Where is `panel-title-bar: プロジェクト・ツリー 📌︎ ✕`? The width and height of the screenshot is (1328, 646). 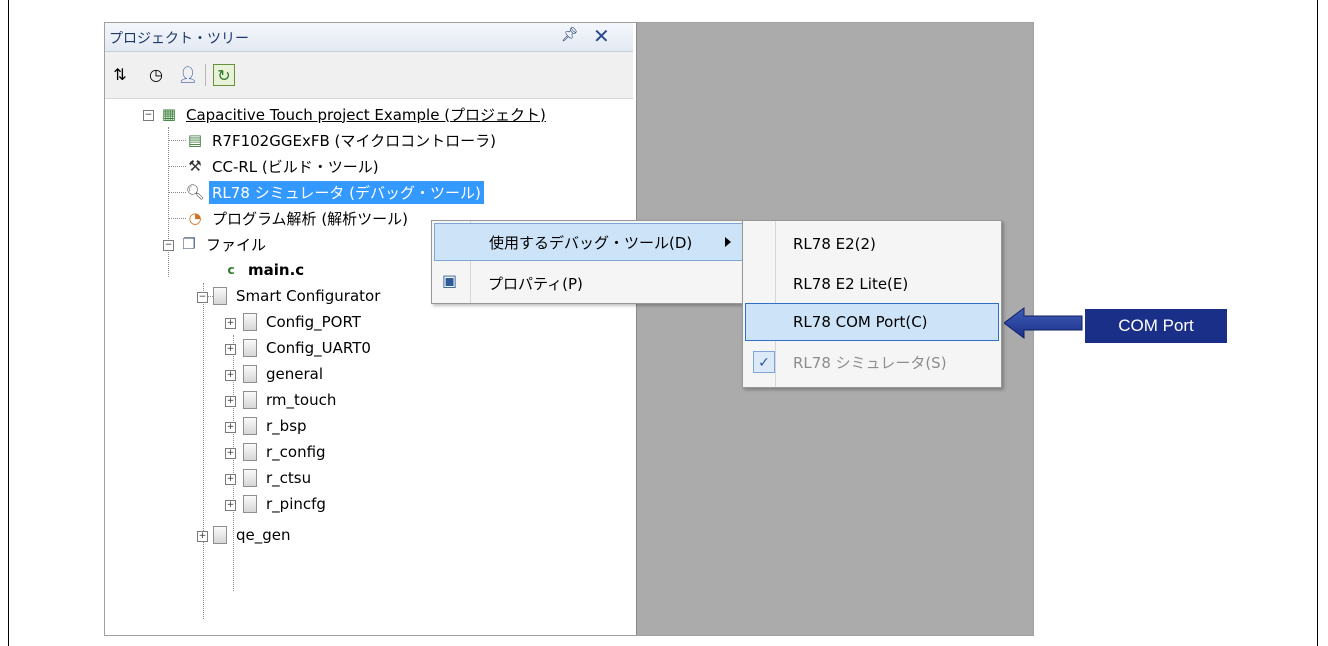
panel-title-bar: プロジェクト・ツリー 📌︎ ✕ is located at coordinates (369, 37).